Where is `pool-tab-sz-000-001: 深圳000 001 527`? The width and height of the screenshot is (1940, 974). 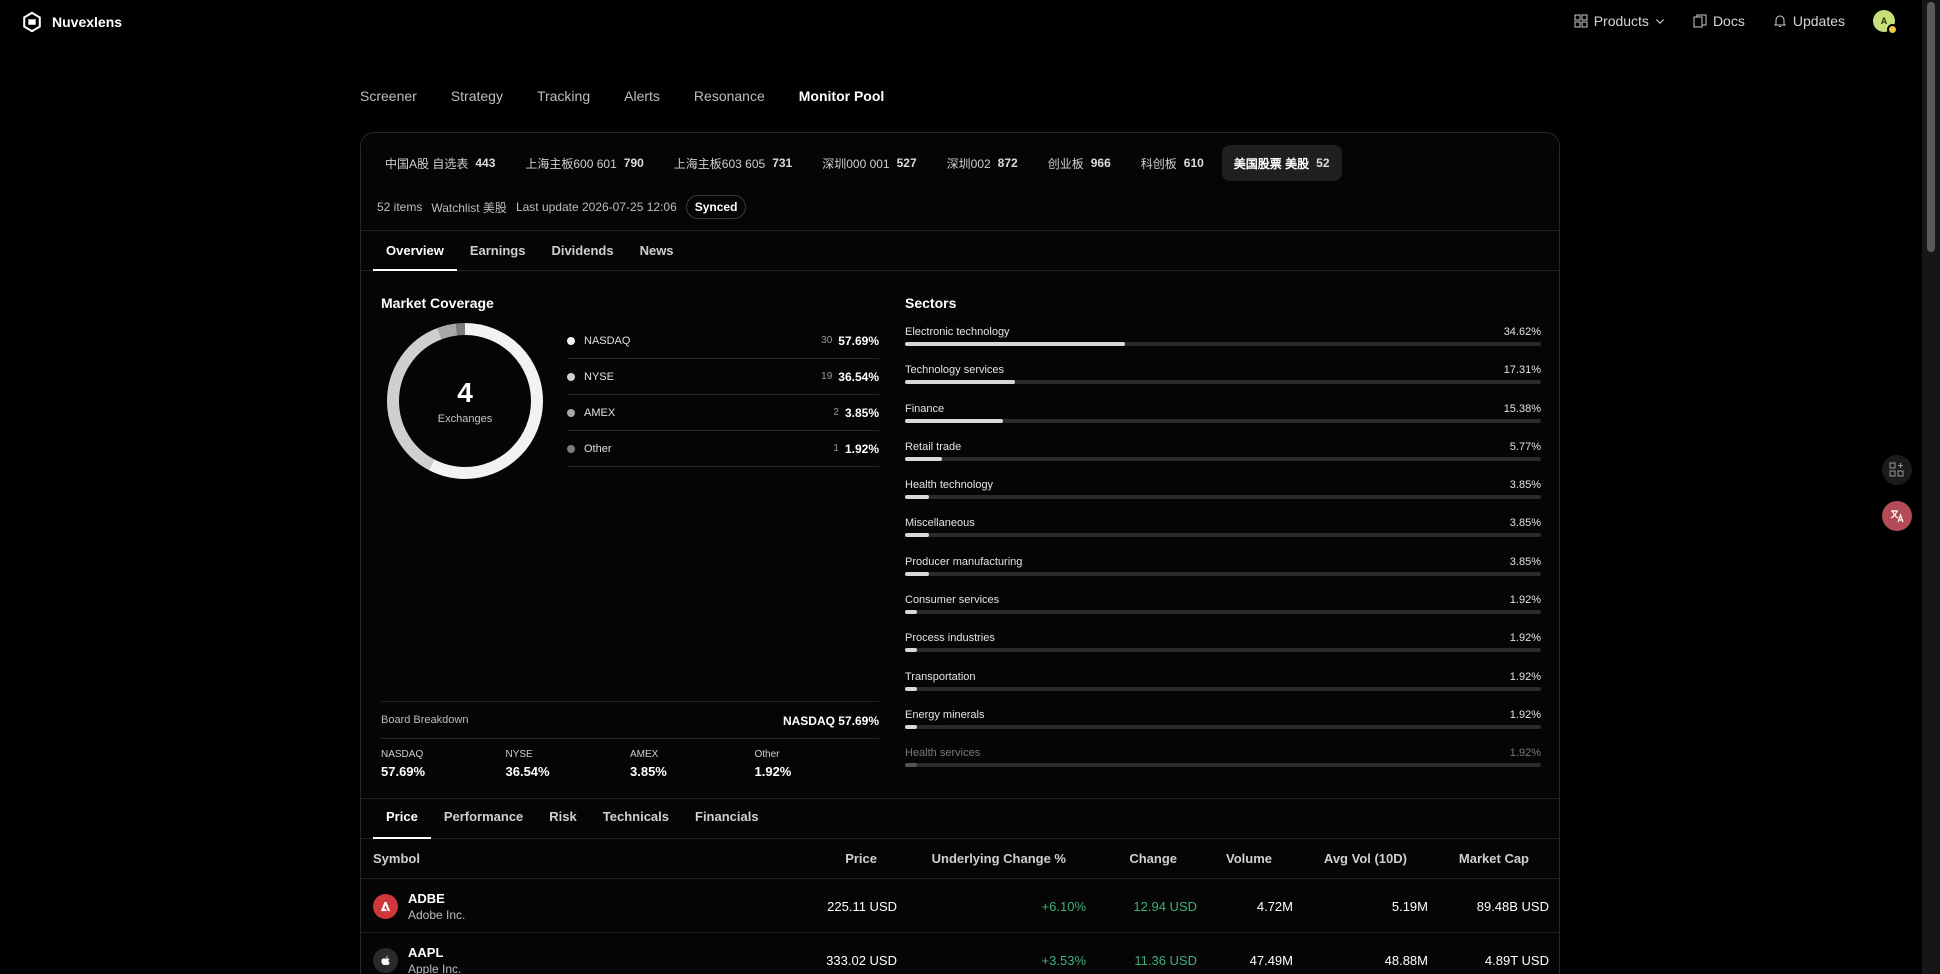 pool-tab-sz-000-001: 深圳000 001 527 is located at coordinates (869, 163).